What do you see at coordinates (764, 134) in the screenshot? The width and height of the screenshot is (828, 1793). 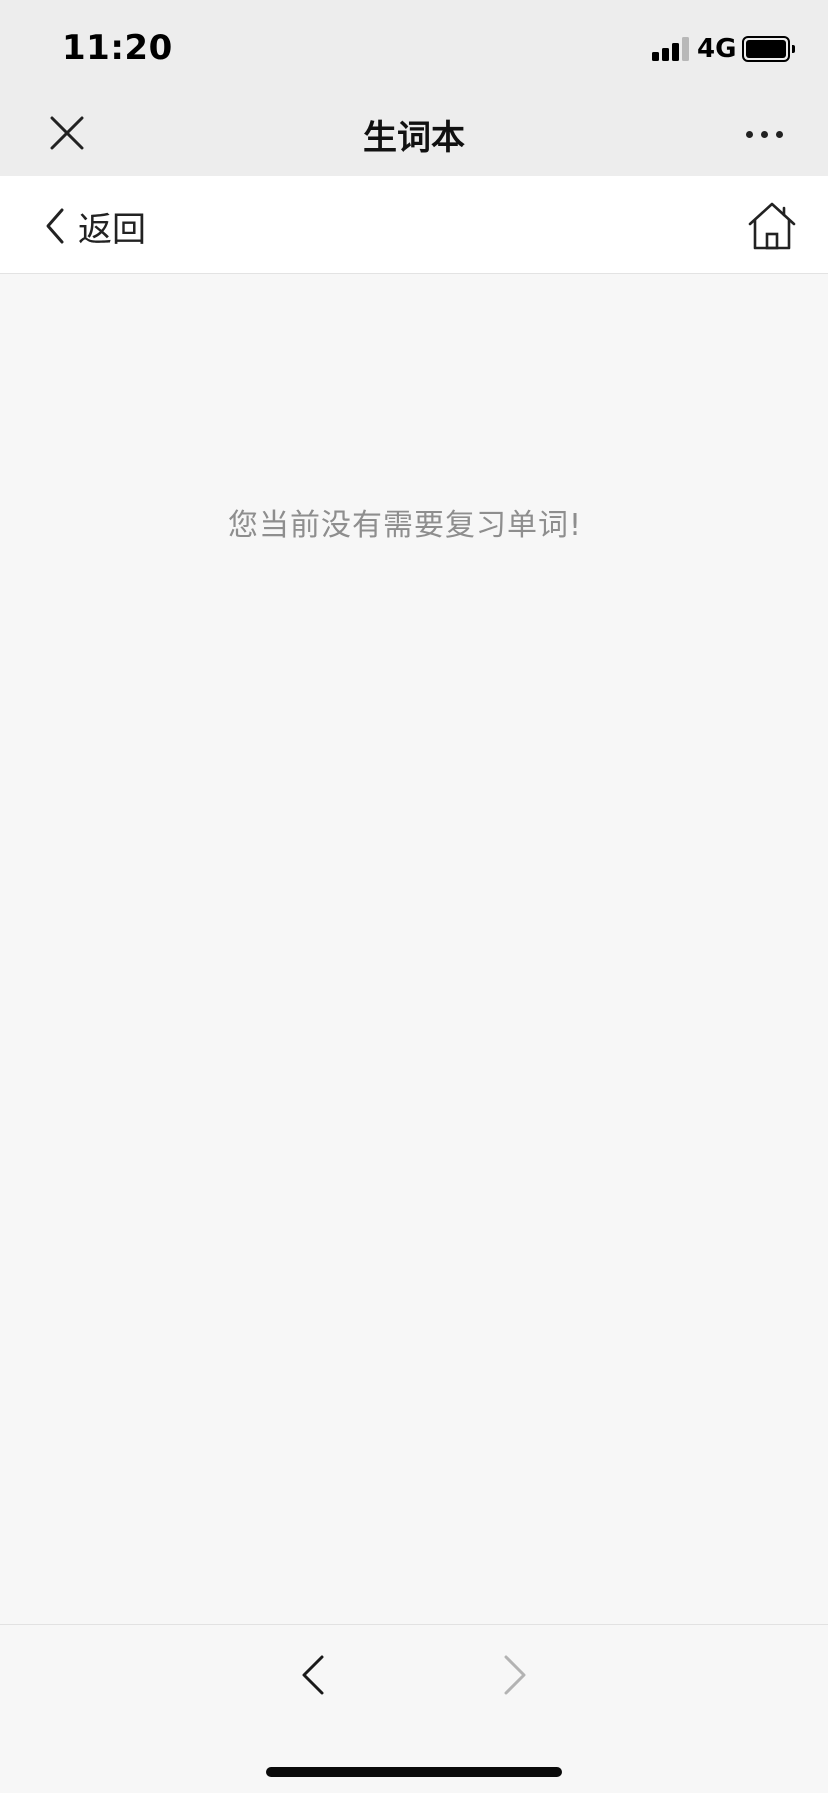 I see `more-button` at bounding box center [764, 134].